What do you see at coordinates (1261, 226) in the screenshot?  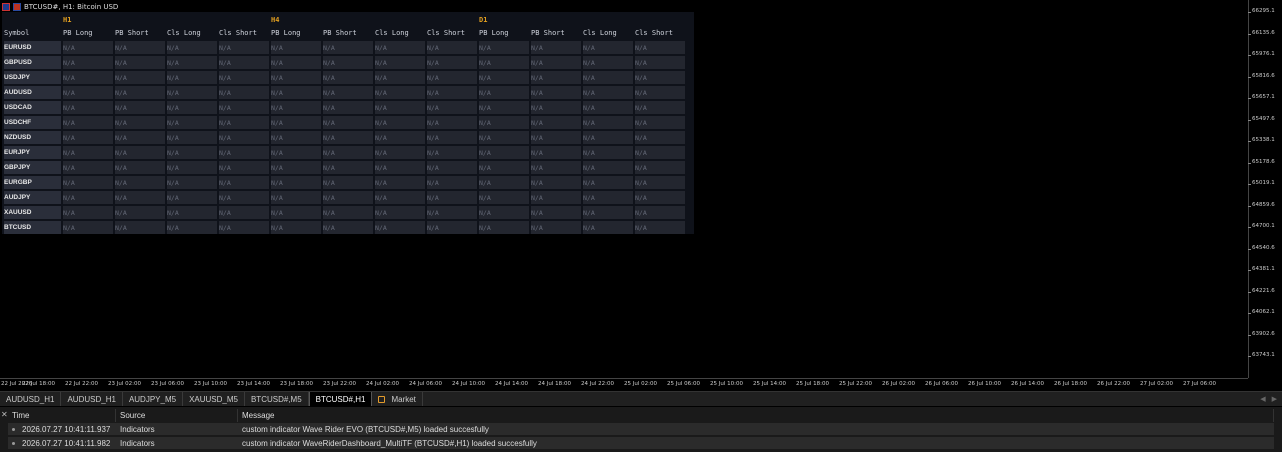 I see `price-label: 64700.1` at bounding box center [1261, 226].